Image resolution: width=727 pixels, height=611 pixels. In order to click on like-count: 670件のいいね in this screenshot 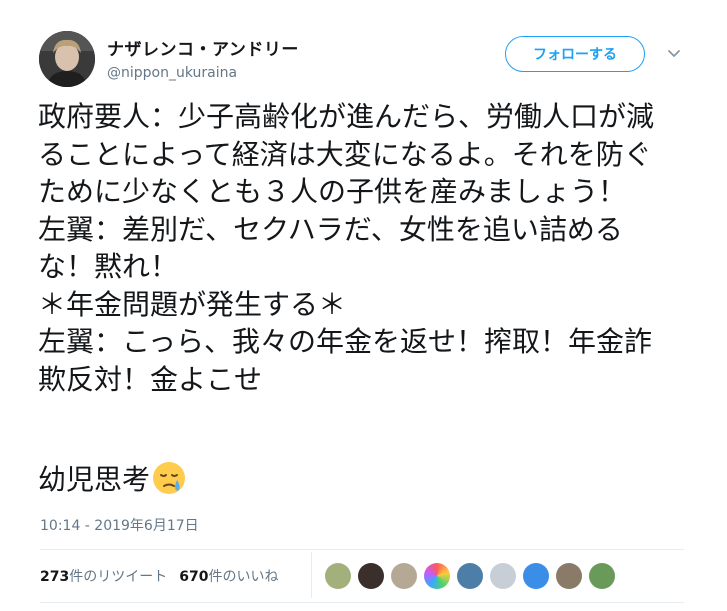, I will do `click(228, 576)`.